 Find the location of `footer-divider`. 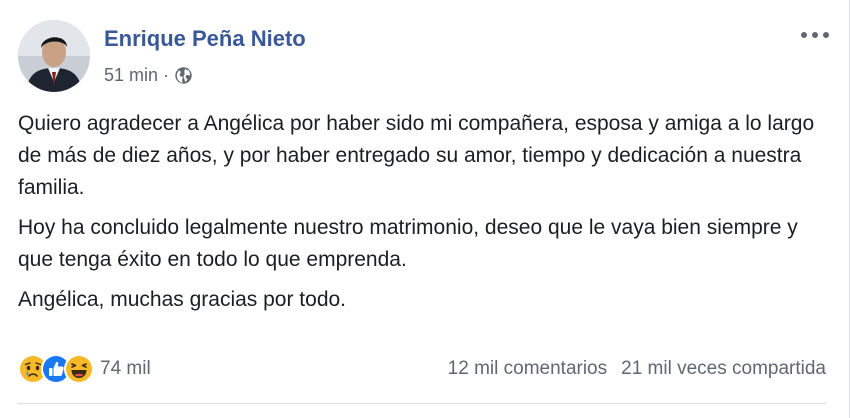

footer-divider is located at coordinates (422, 403).